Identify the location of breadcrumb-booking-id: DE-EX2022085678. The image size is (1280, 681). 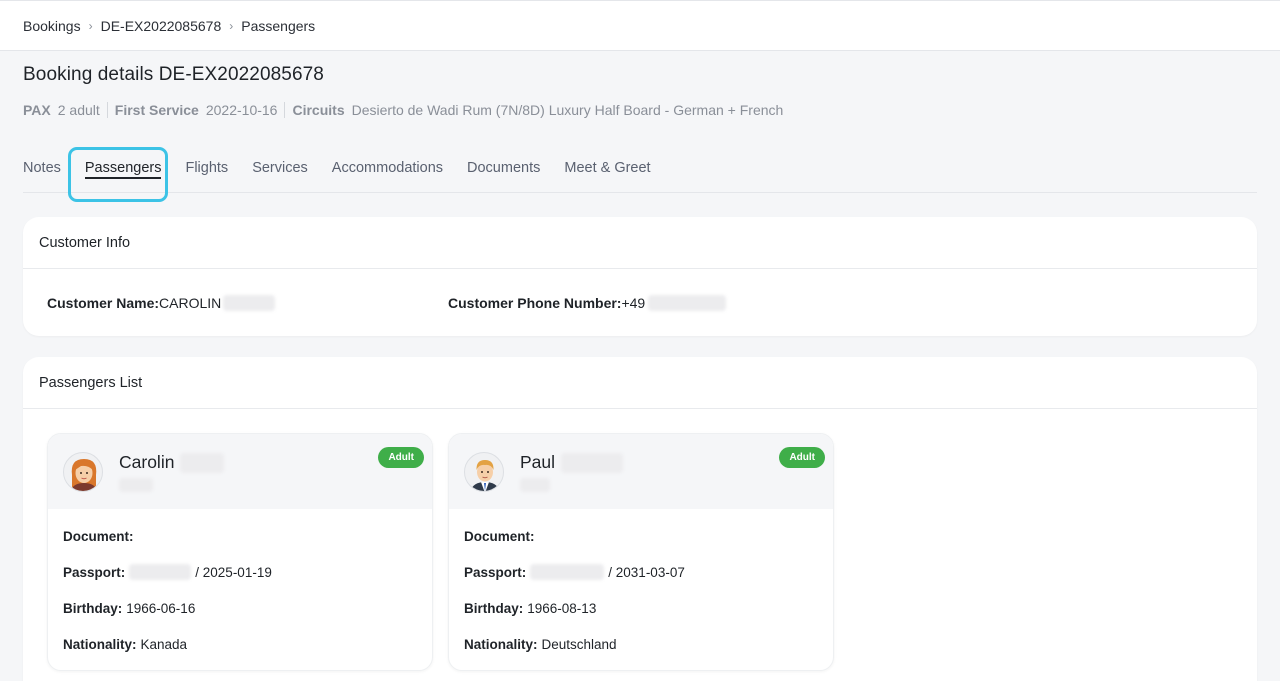
(161, 26).